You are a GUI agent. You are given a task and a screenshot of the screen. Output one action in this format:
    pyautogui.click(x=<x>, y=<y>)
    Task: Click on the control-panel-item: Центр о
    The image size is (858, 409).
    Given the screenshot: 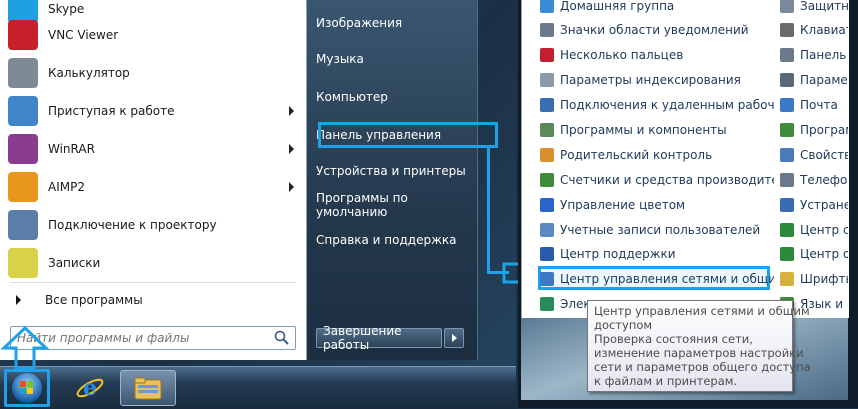 What is the action you would take?
    pyautogui.click(x=814, y=254)
    